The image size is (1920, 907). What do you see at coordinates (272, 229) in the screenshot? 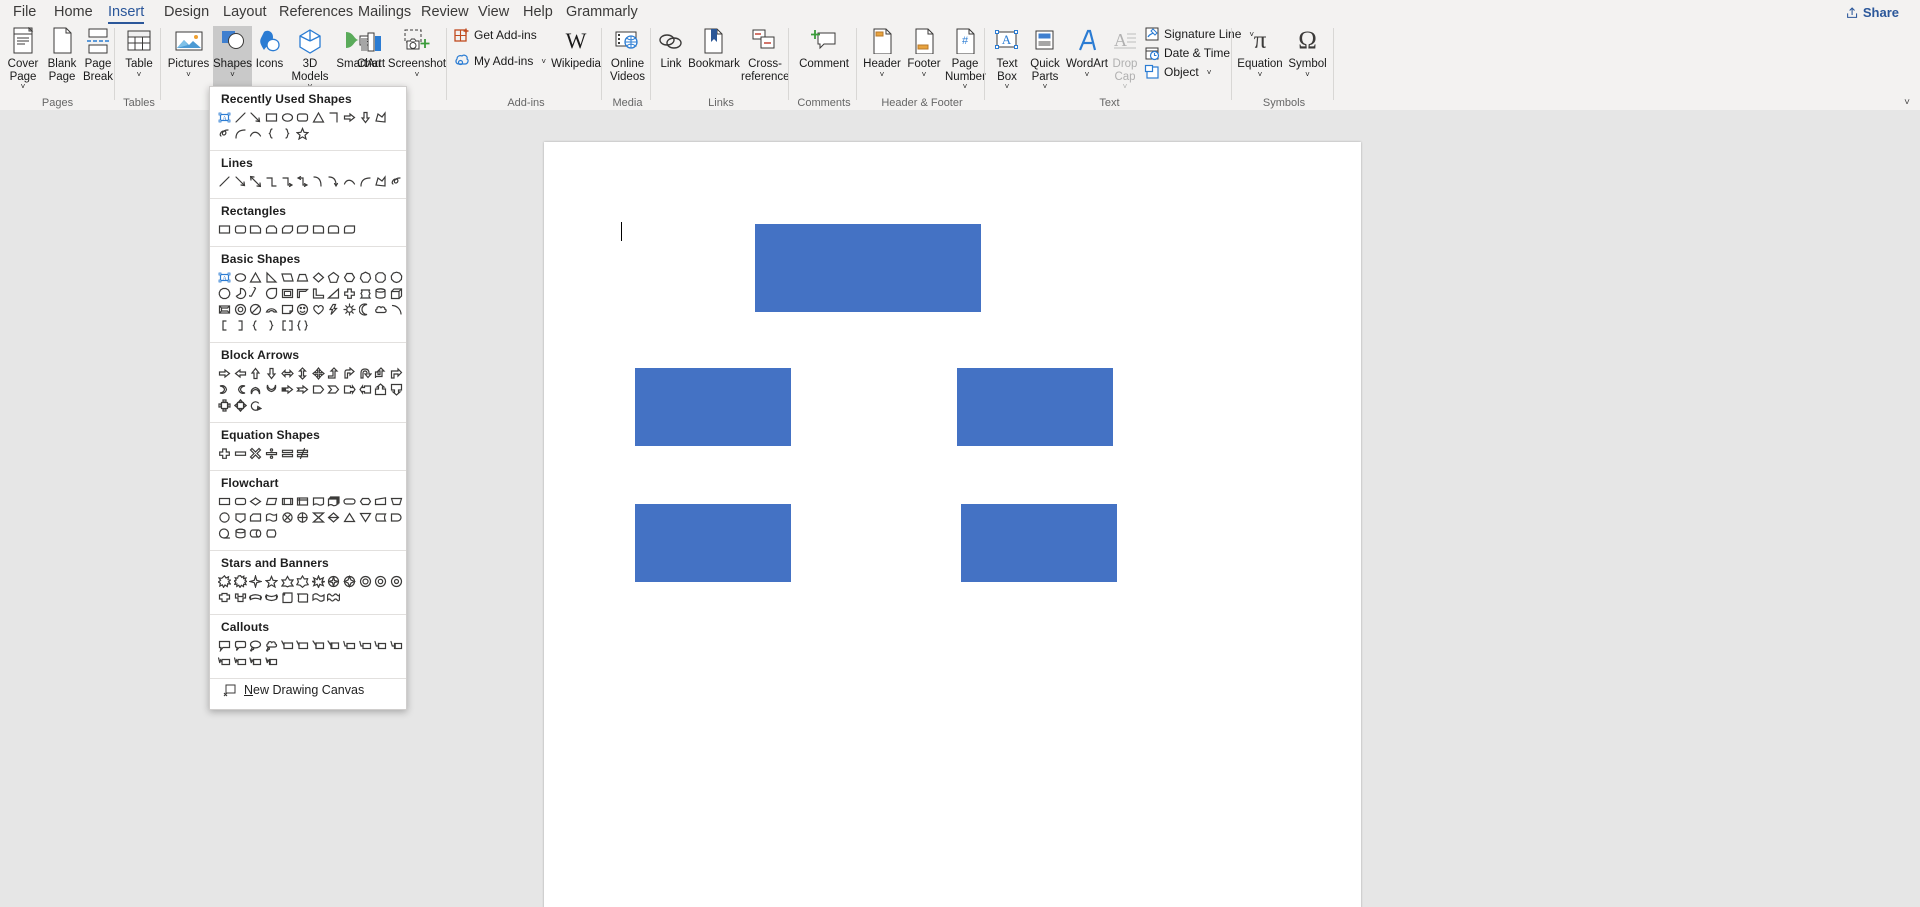
I see `shape-snip-same-side-corner` at bounding box center [272, 229].